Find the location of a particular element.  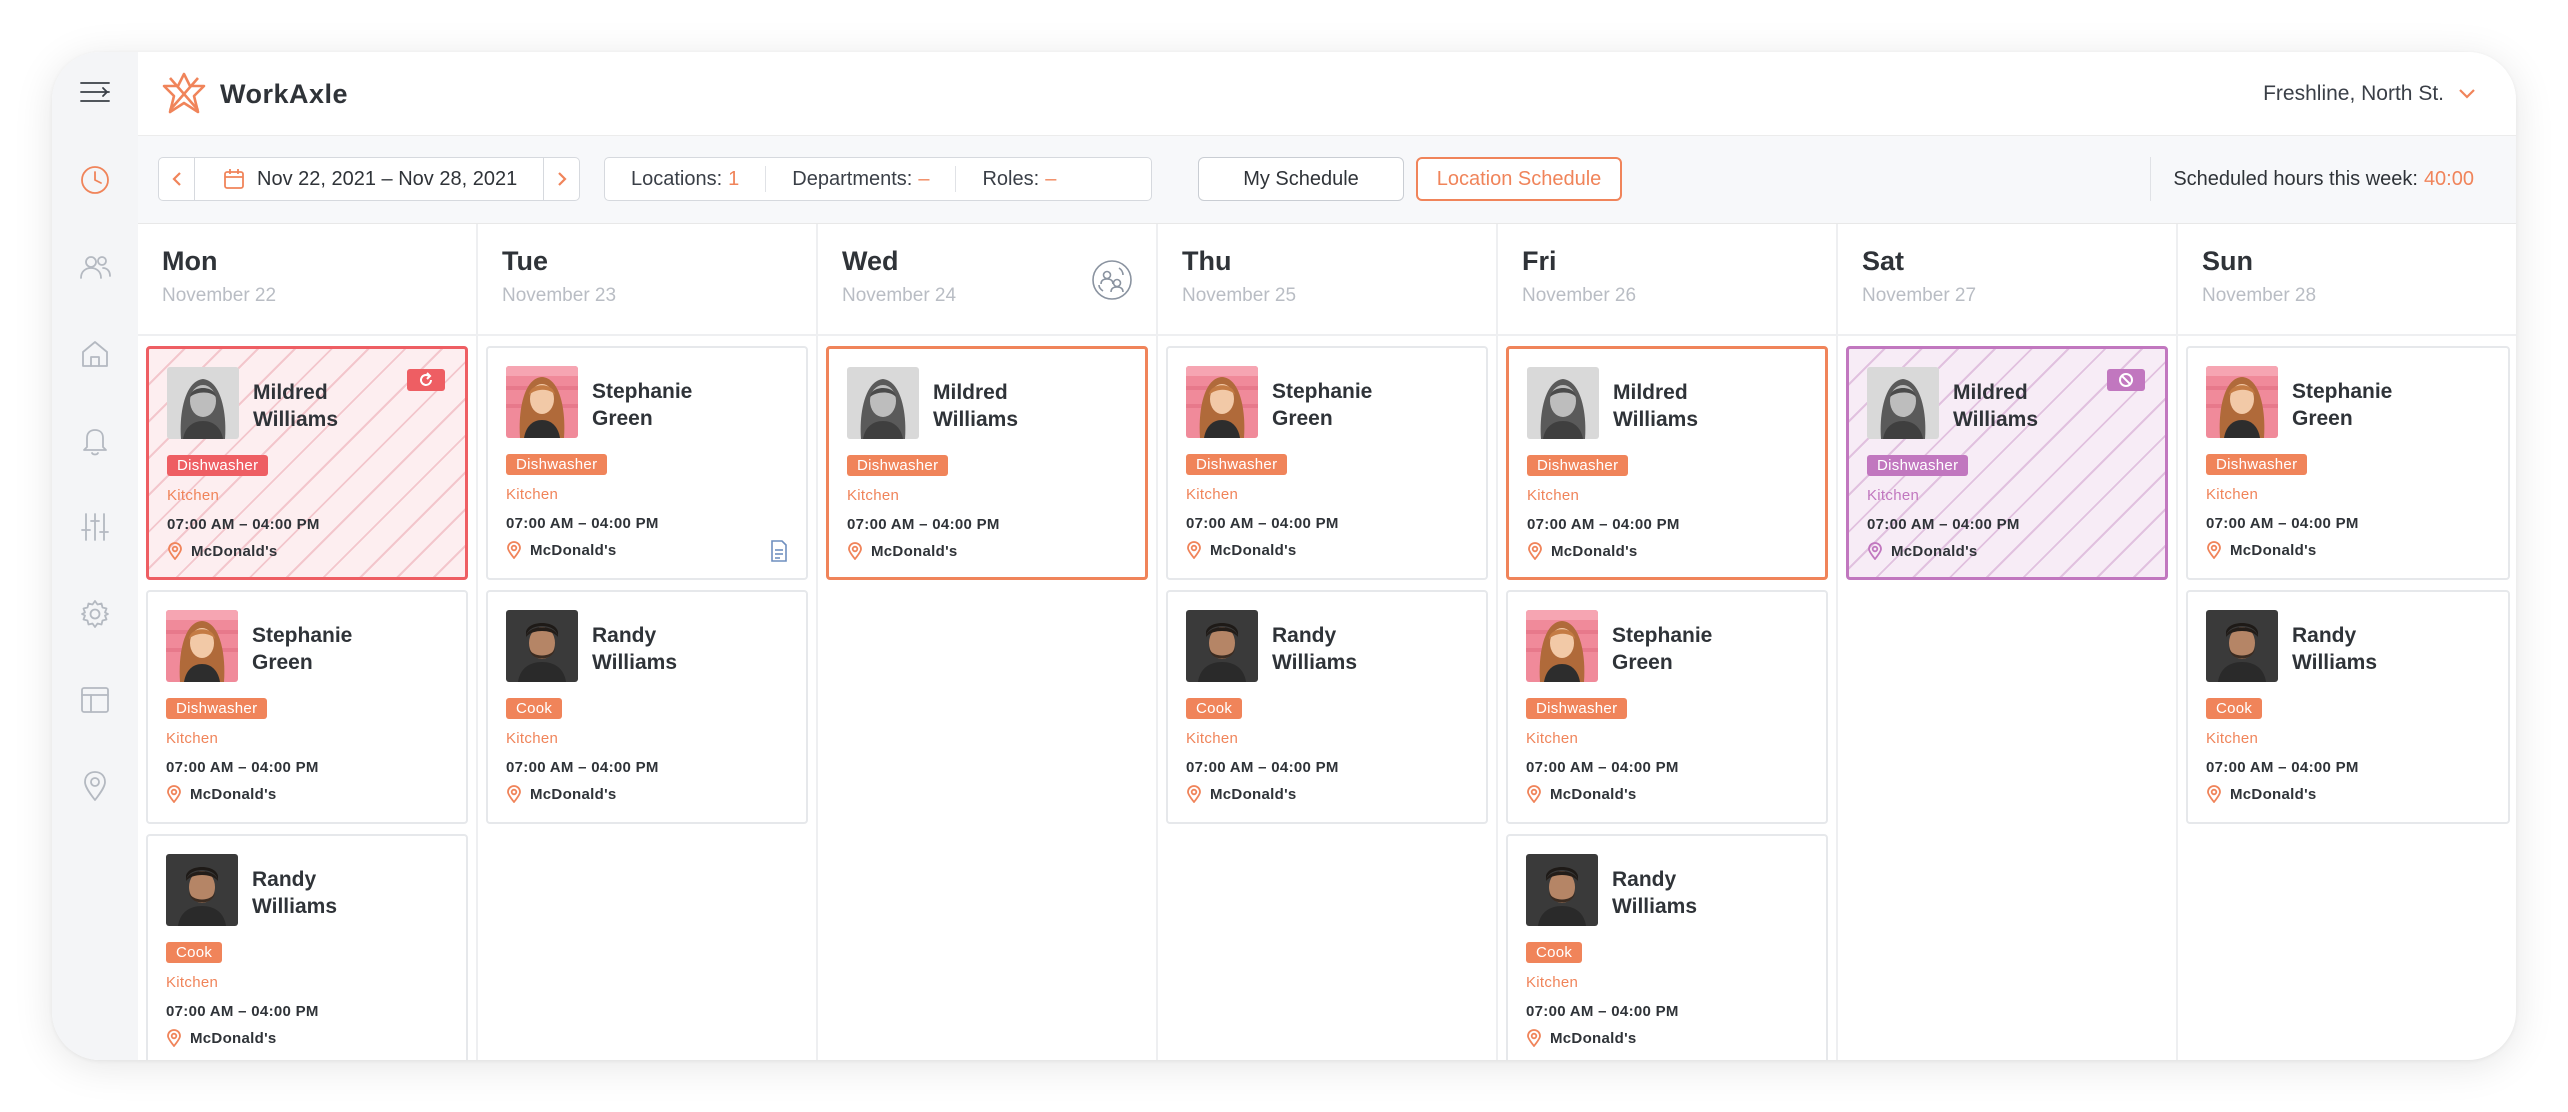

users-icon is located at coordinates (95, 267).